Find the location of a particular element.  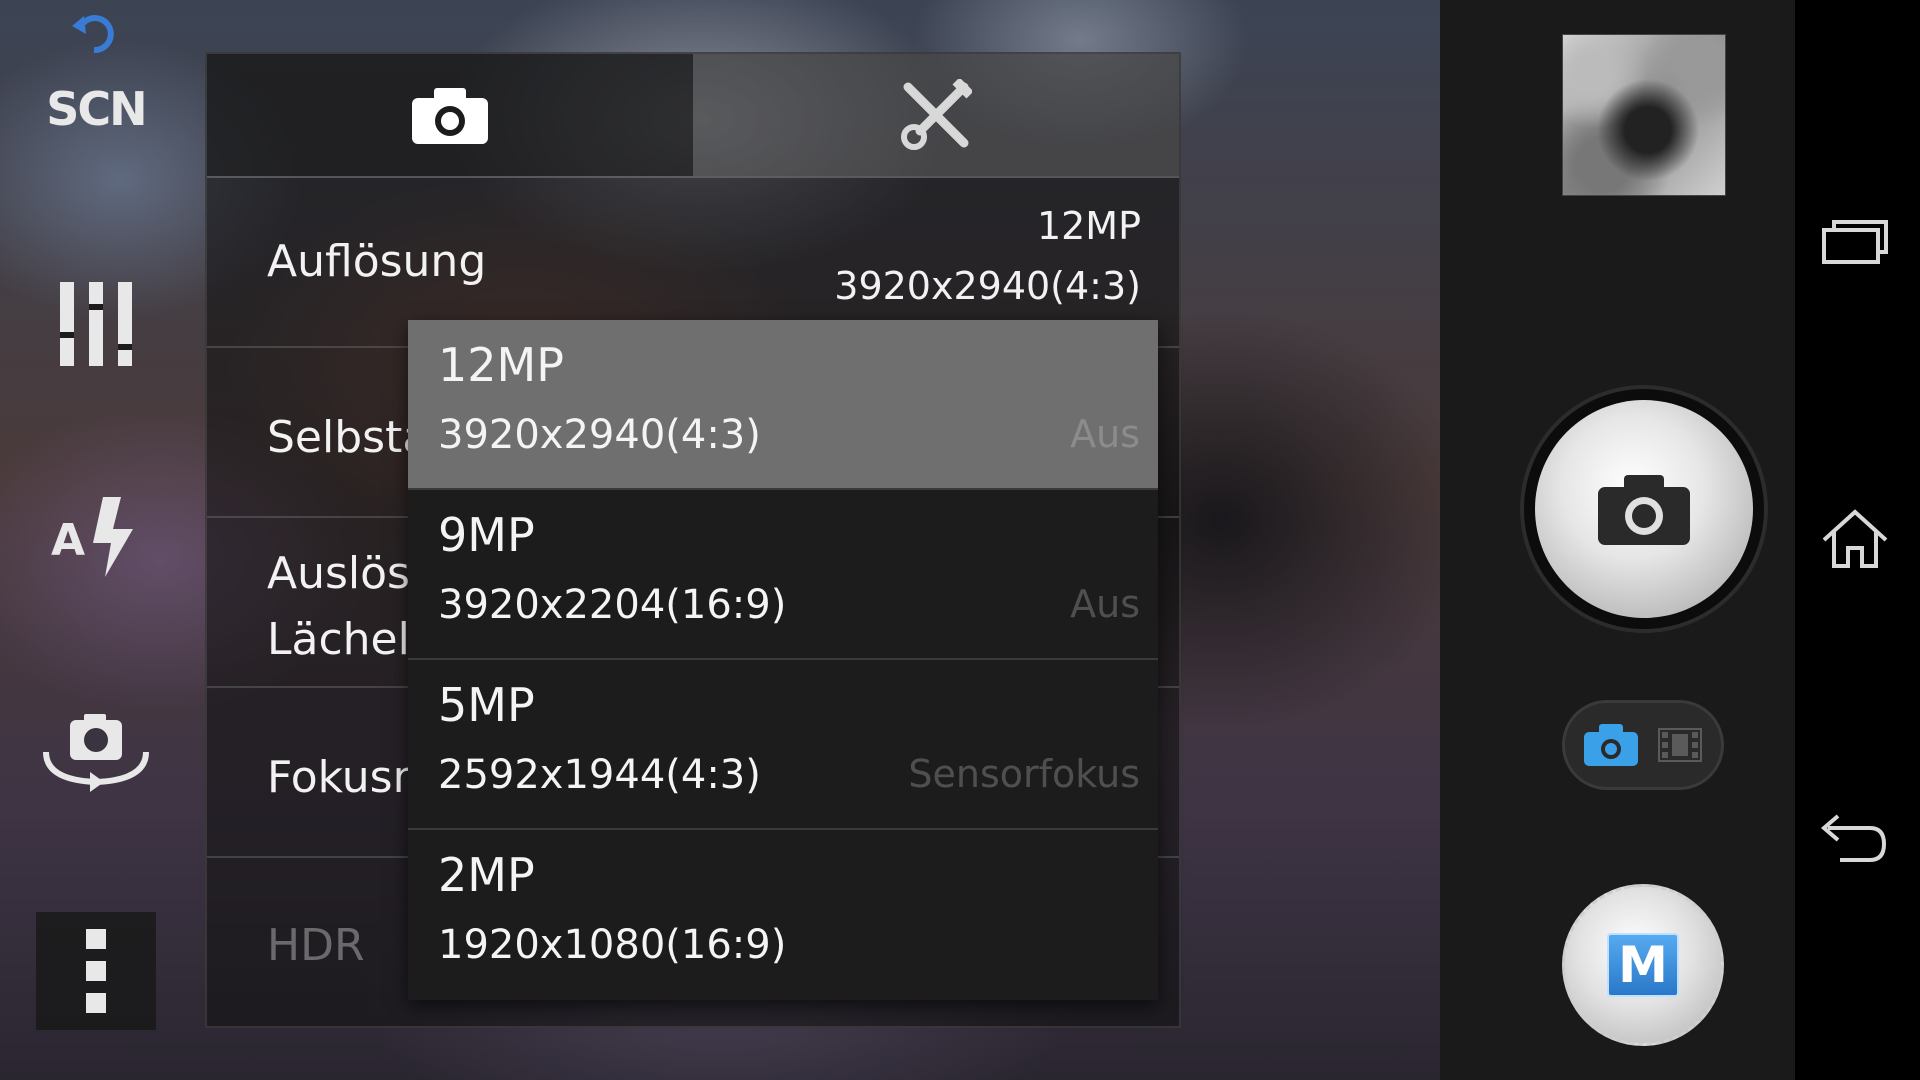

resolution-option-12mp: 12MP 3920x2940(4:3) Aus is located at coordinates (783, 405).